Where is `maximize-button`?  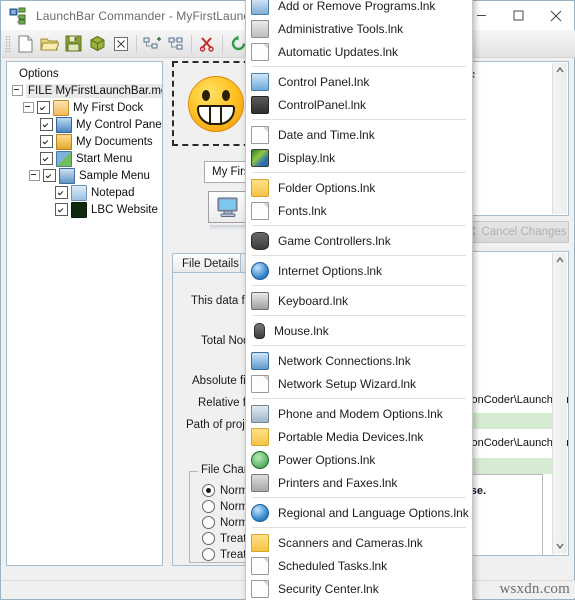
maximize-button is located at coordinates (518, 15).